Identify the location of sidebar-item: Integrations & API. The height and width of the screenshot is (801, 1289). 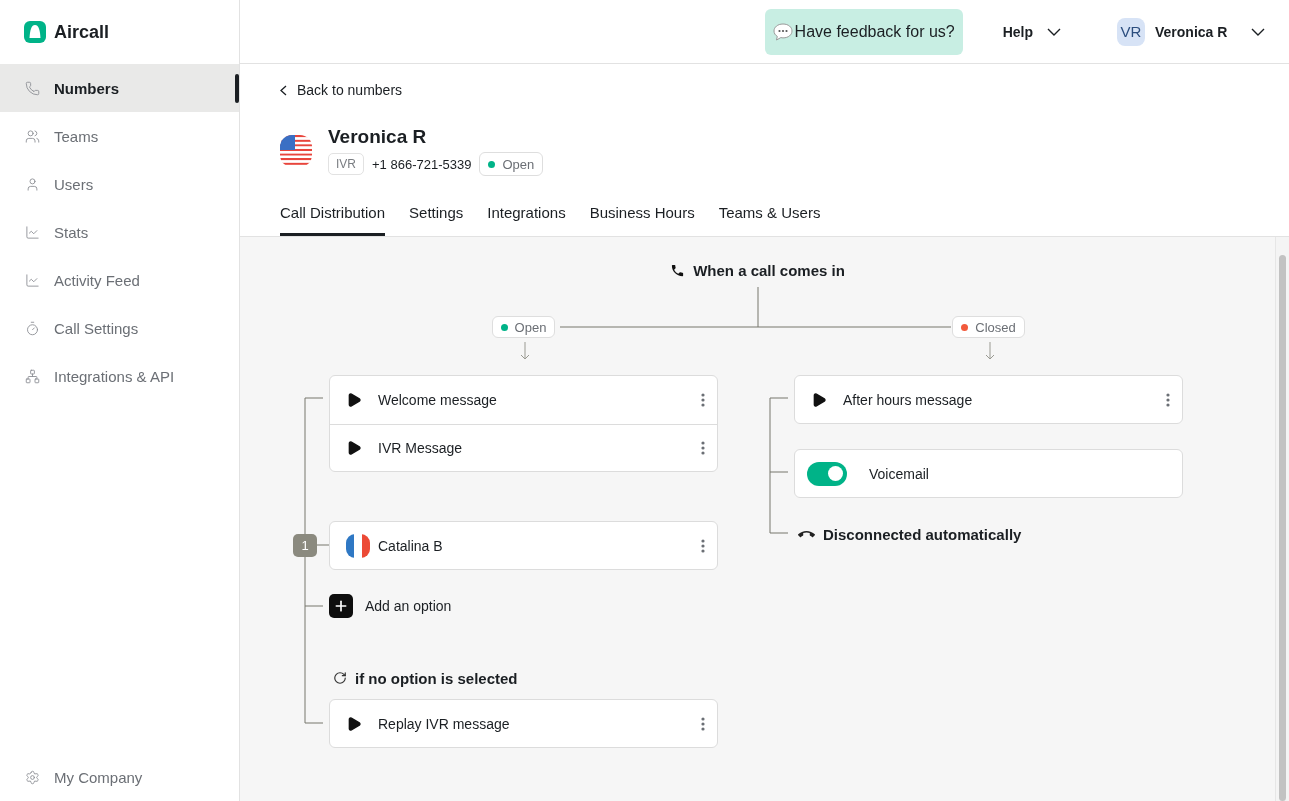
(119, 376).